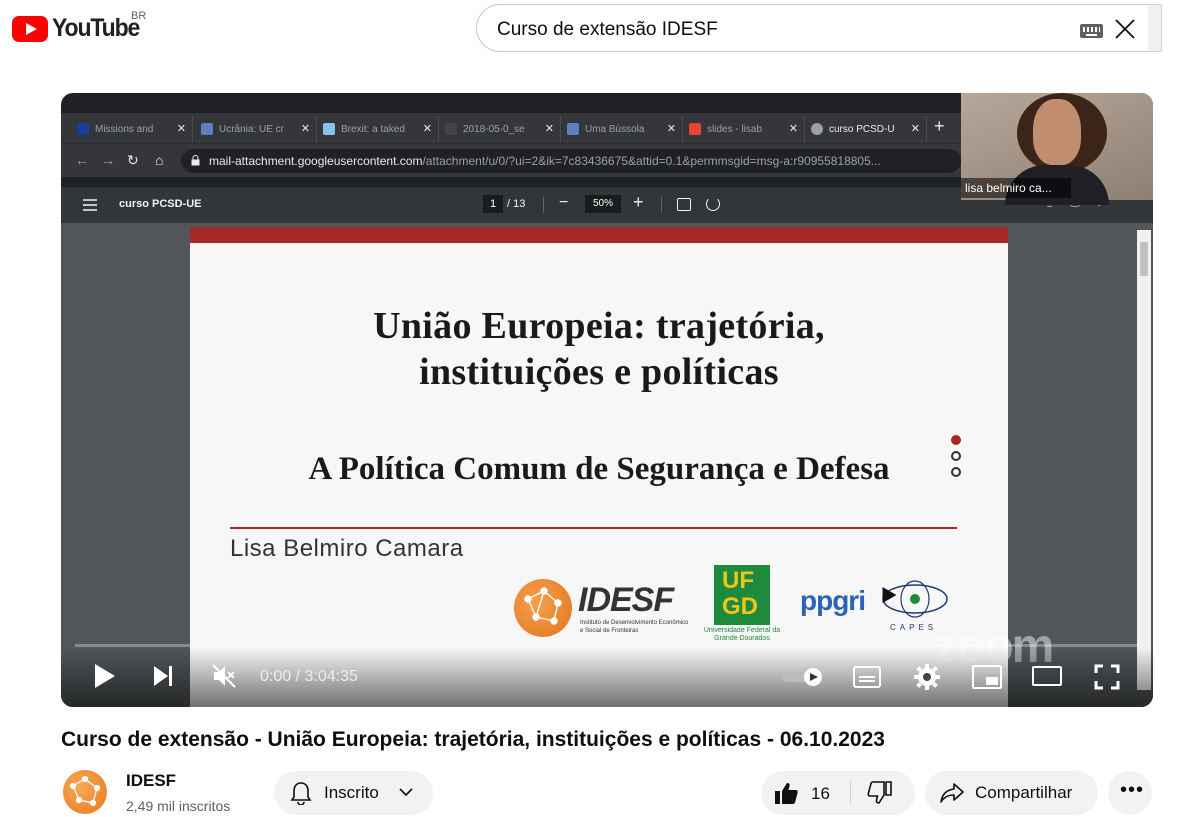 Image resolution: width=1190 pixels, height=817 pixels. I want to click on tab-label: Uma Bússola, so click(615, 129).